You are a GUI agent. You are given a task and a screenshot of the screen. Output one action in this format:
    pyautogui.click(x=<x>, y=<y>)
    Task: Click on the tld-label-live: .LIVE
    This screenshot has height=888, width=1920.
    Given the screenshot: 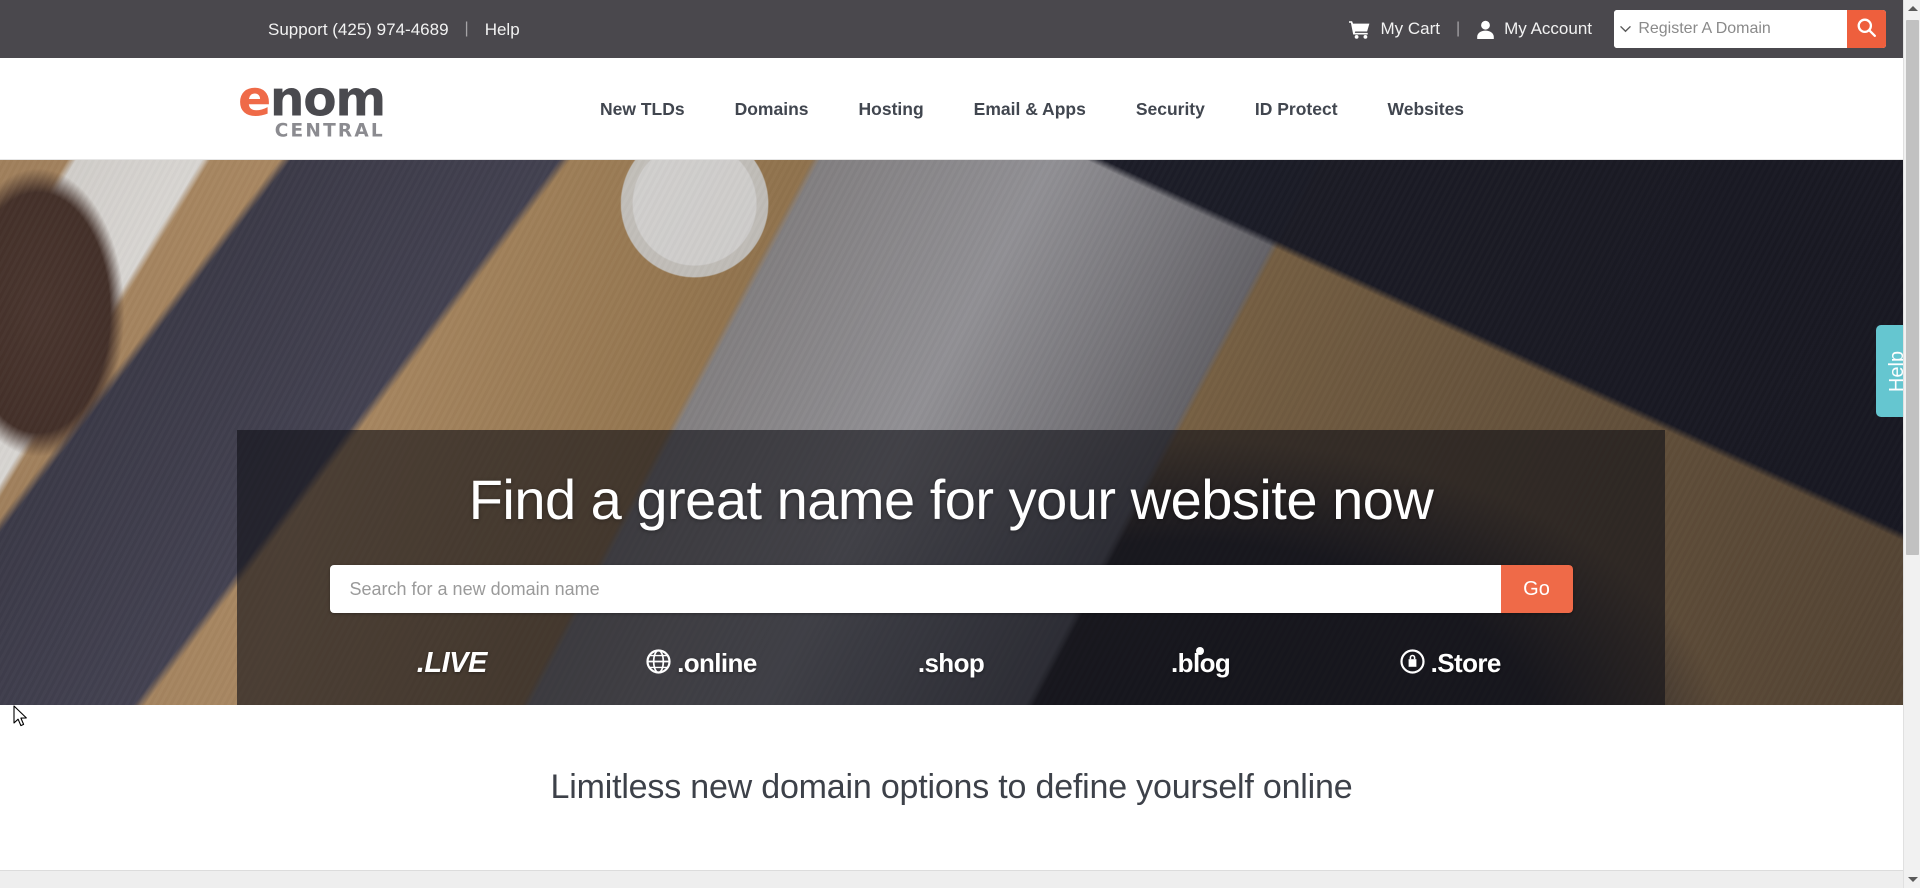 What is the action you would take?
    pyautogui.click(x=452, y=663)
    